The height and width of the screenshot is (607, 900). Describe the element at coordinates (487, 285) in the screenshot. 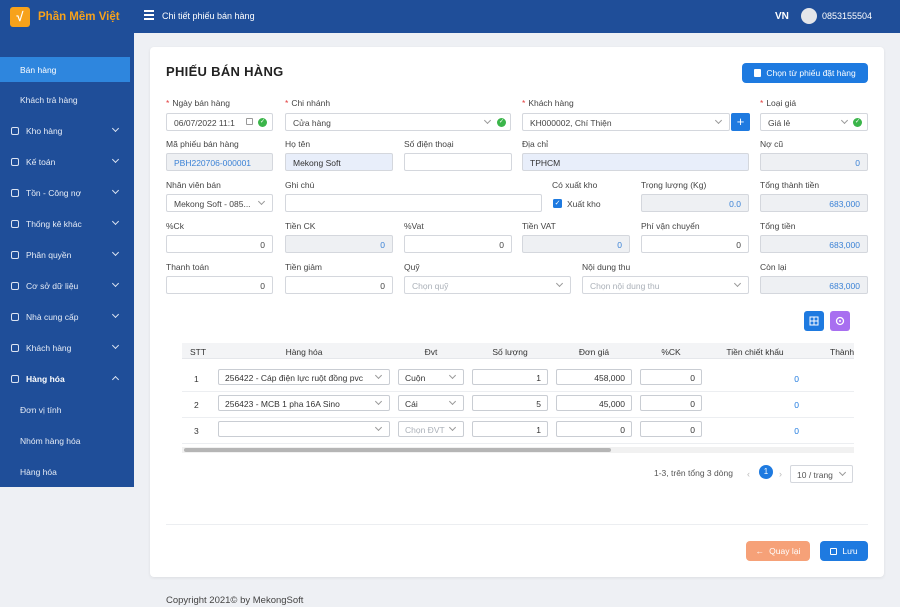

I see `fund-select: Chọn quỹ` at that location.